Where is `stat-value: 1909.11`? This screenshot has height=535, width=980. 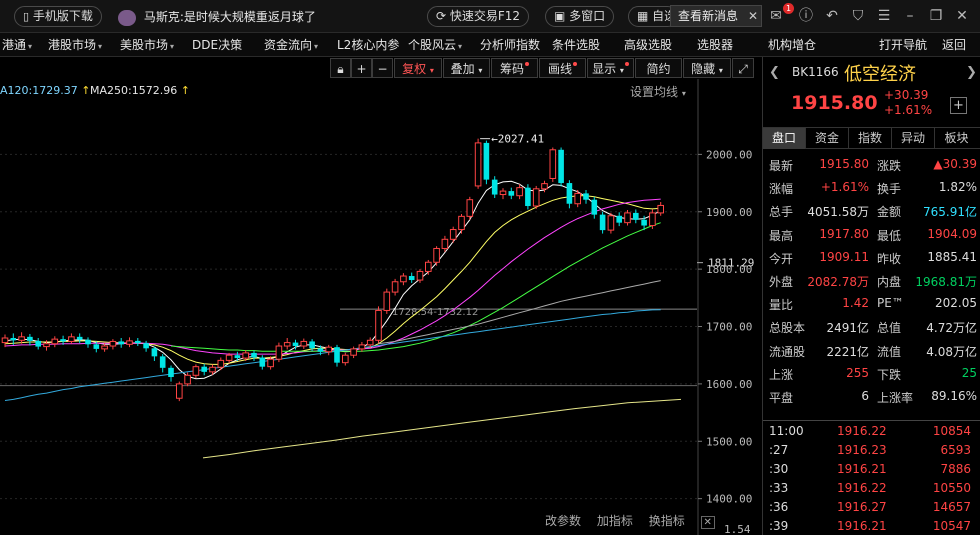
stat-value: 1909.11 is located at coordinates (844, 256).